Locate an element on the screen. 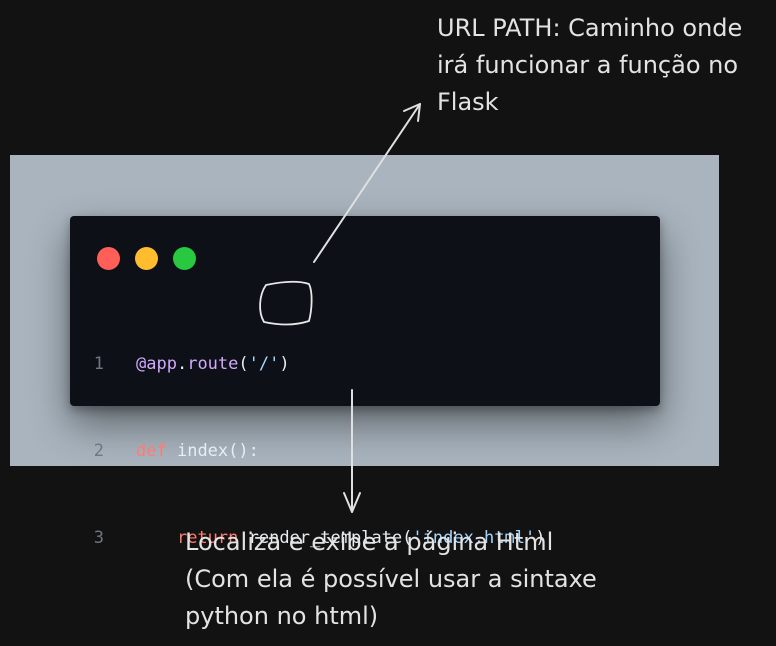 Image resolution: width=776 pixels, height=646 pixels. render-annotation-line-2: (Com ela é possível usar a sintaxe is located at coordinates (391, 579).